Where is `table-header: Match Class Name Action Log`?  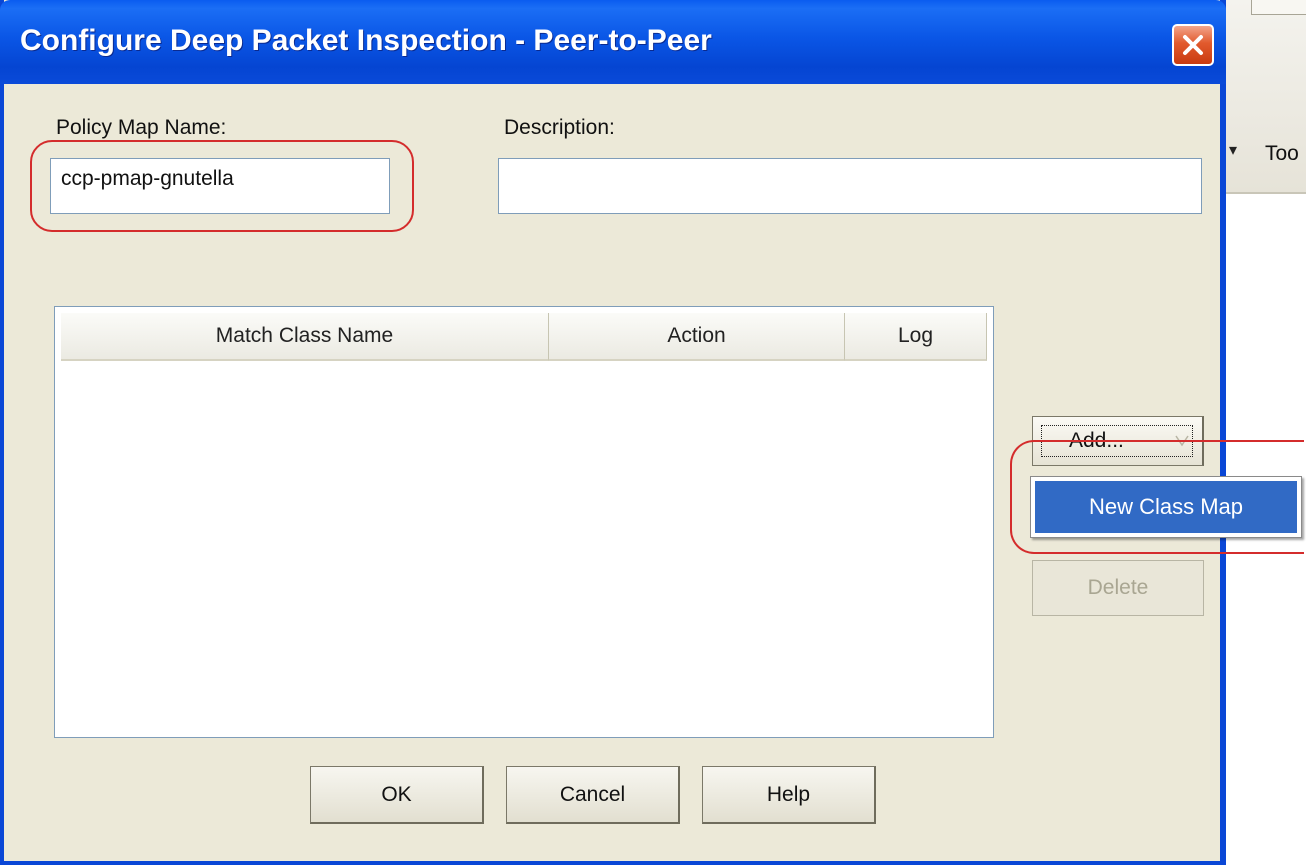
table-header: Match Class Name Action Log is located at coordinates (524, 337).